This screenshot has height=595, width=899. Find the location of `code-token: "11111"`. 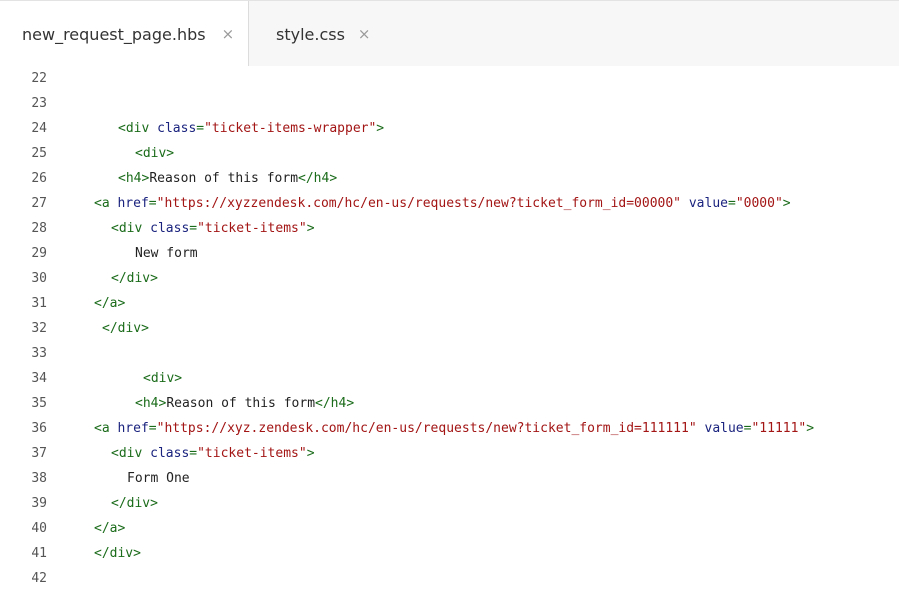

code-token: "11111" is located at coordinates (779, 428).